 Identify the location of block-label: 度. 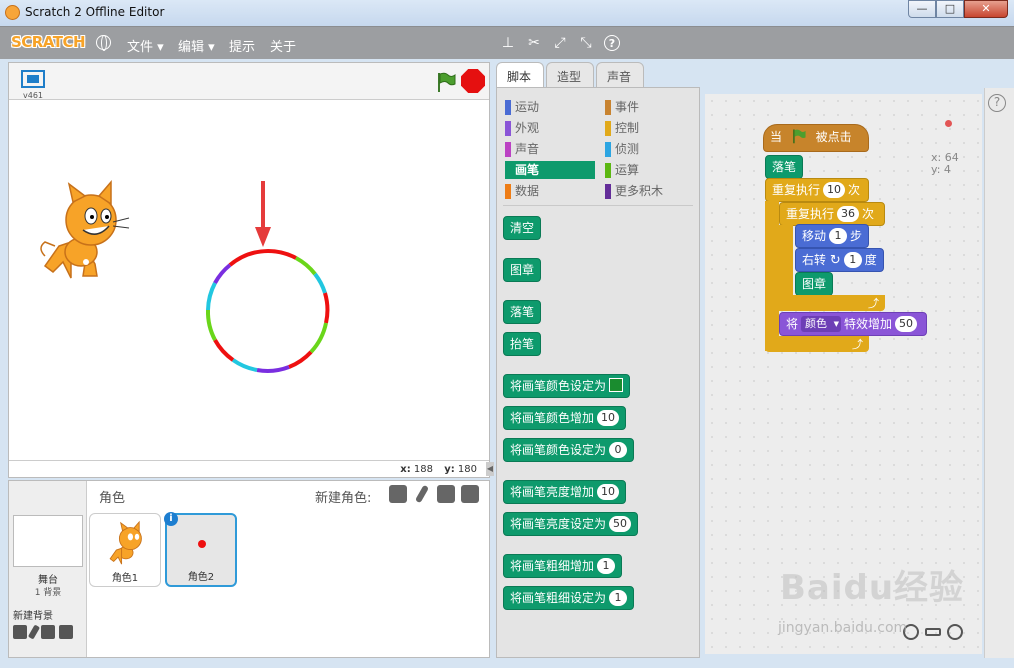
(870, 260).